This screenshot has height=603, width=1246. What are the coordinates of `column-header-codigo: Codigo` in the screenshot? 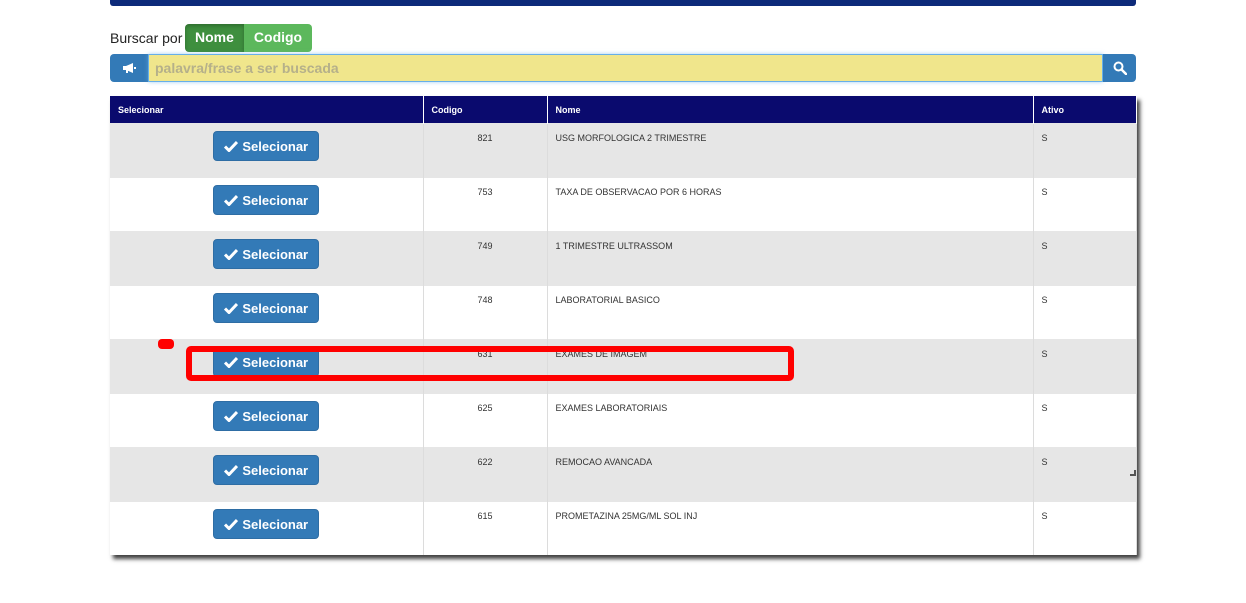 It's located at (485, 110).